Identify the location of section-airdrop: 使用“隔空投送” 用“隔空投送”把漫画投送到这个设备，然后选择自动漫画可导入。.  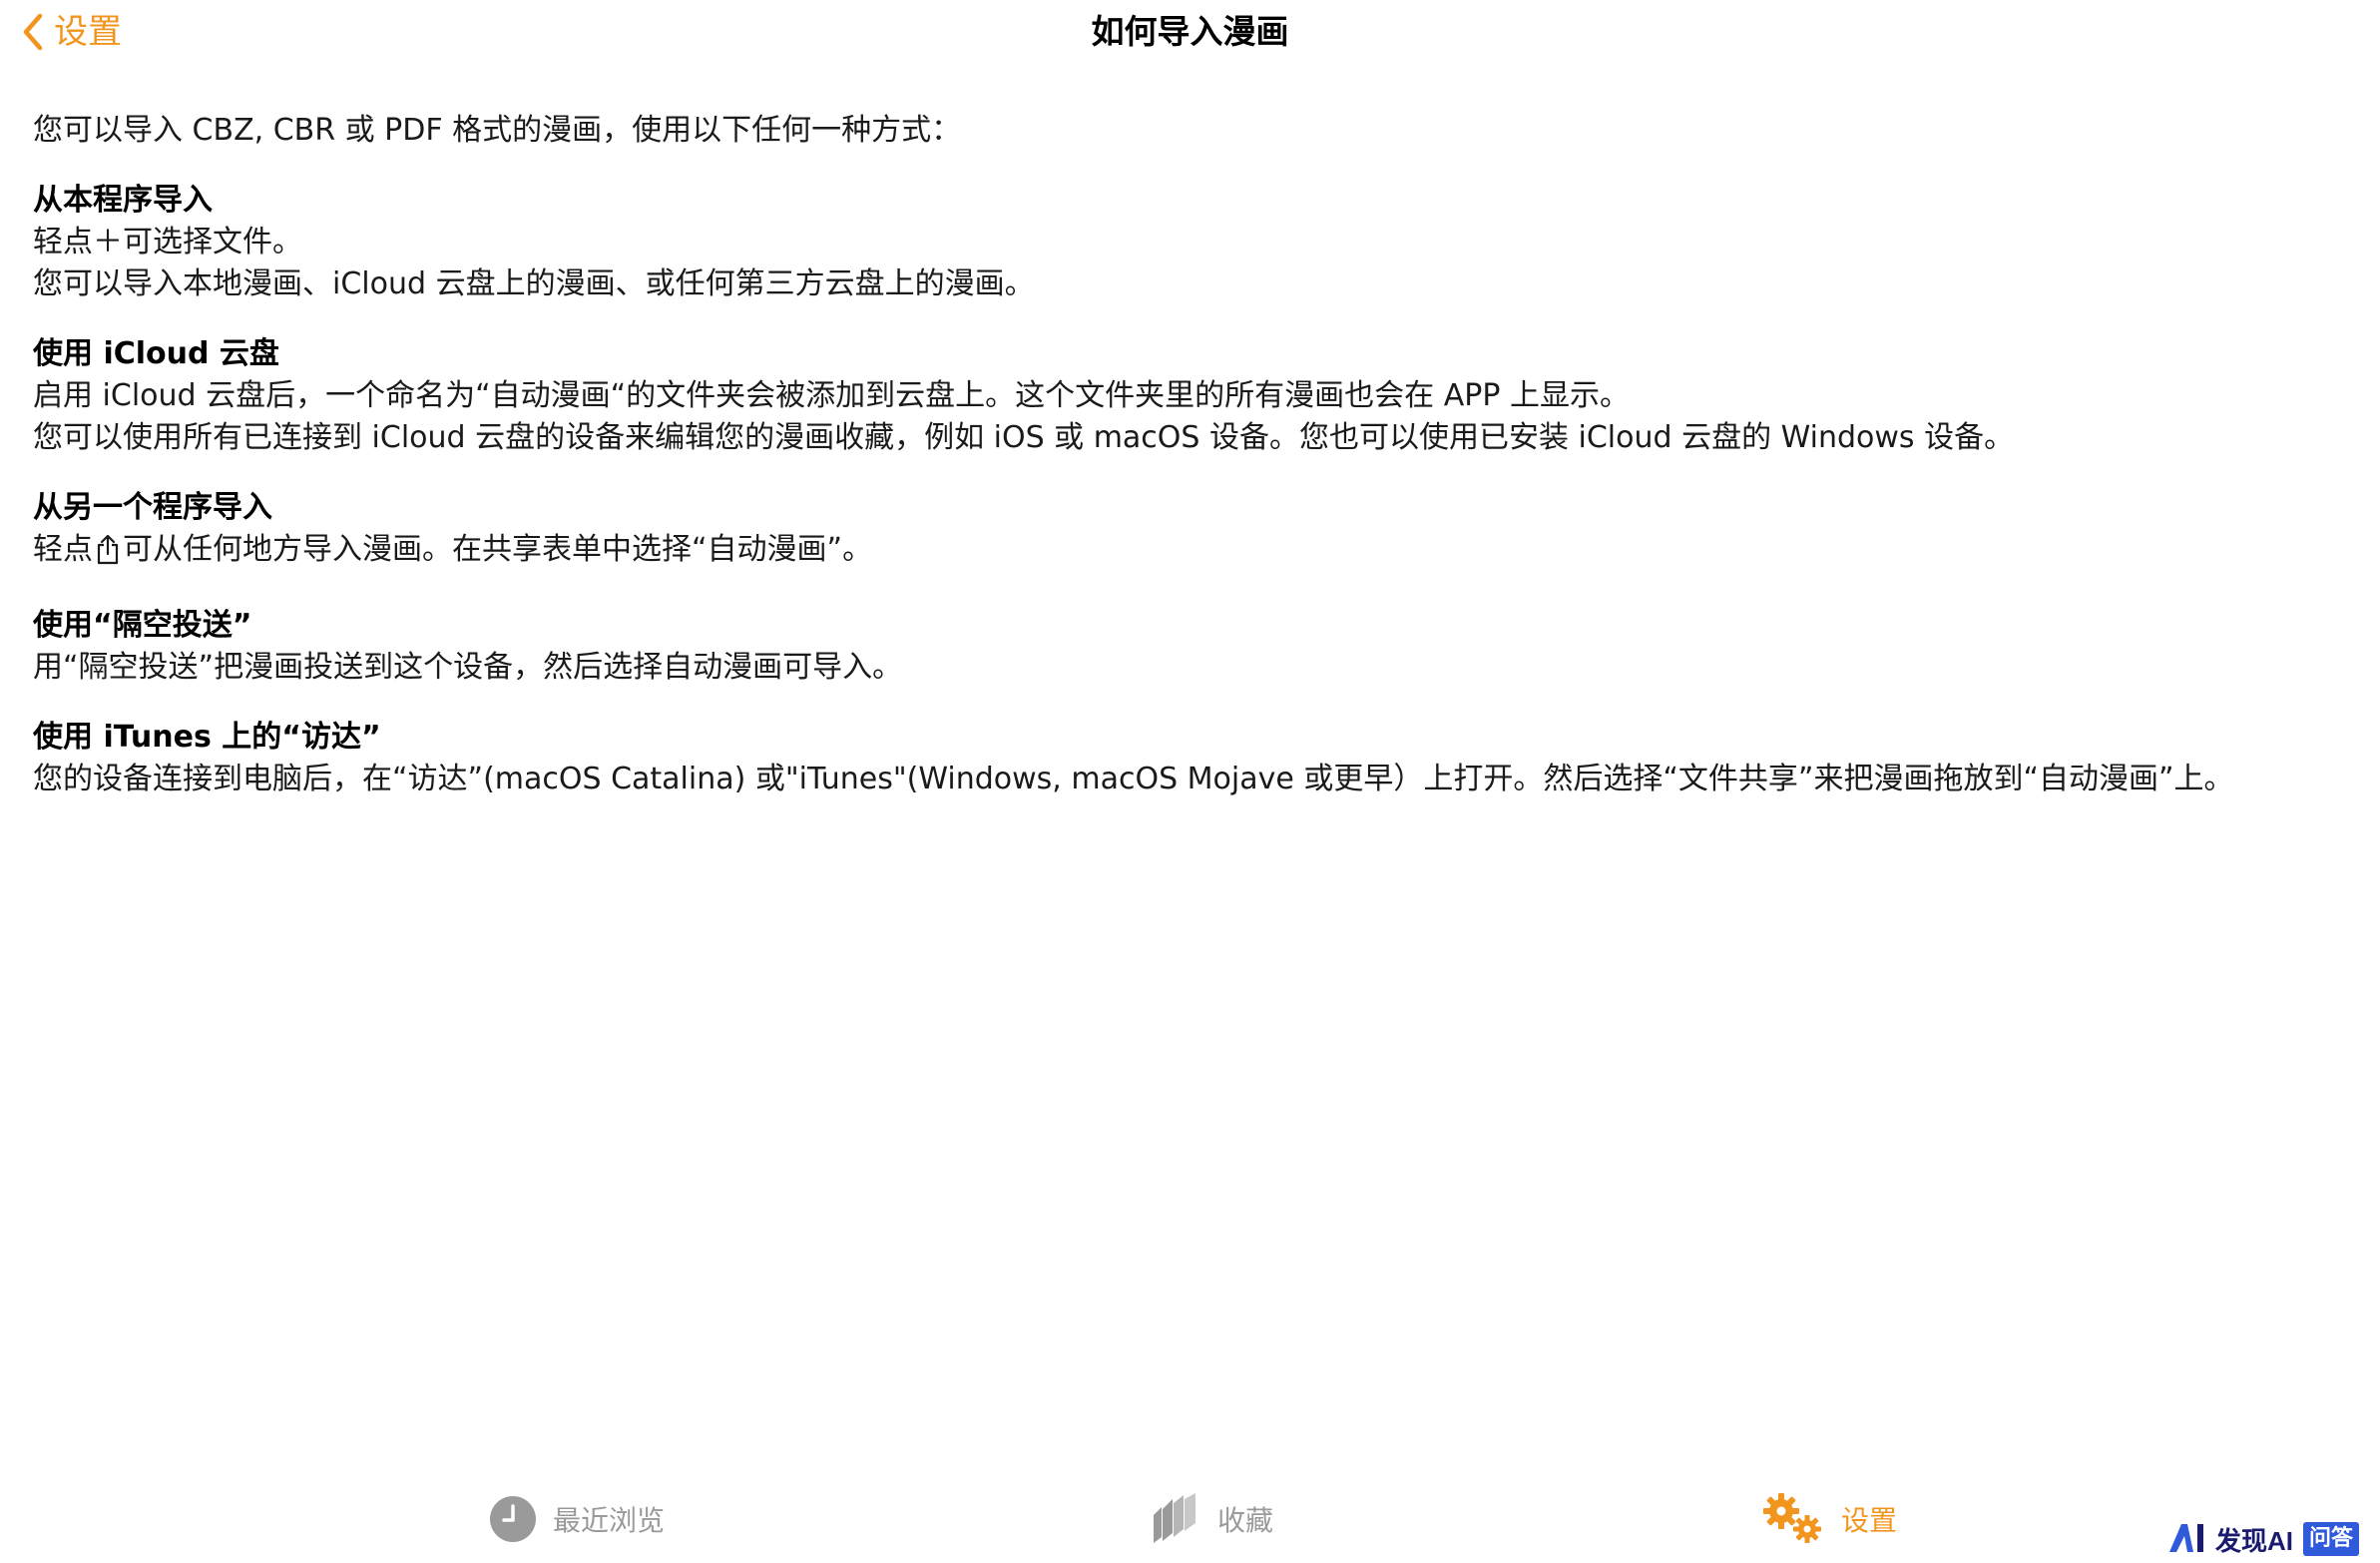
(1190, 647).